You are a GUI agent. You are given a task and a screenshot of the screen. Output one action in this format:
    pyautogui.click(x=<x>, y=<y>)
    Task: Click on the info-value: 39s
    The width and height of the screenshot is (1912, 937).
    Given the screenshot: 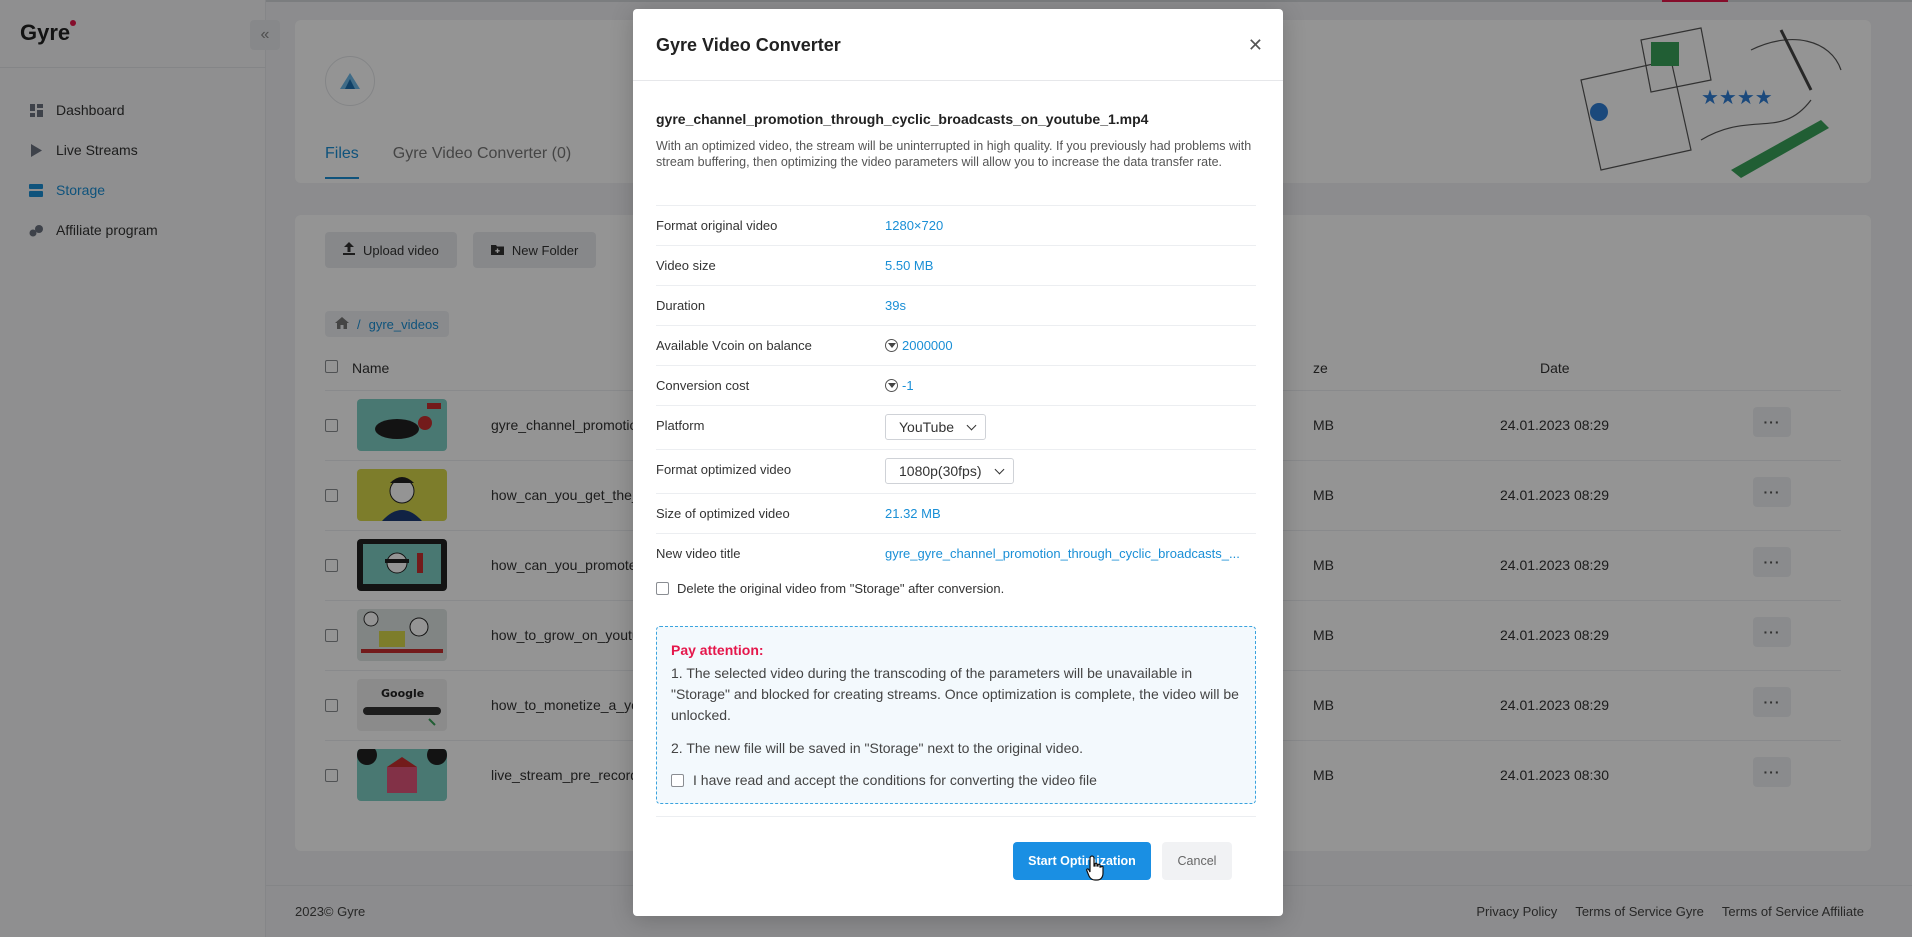 What is the action you would take?
    pyautogui.click(x=895, y=305)
    